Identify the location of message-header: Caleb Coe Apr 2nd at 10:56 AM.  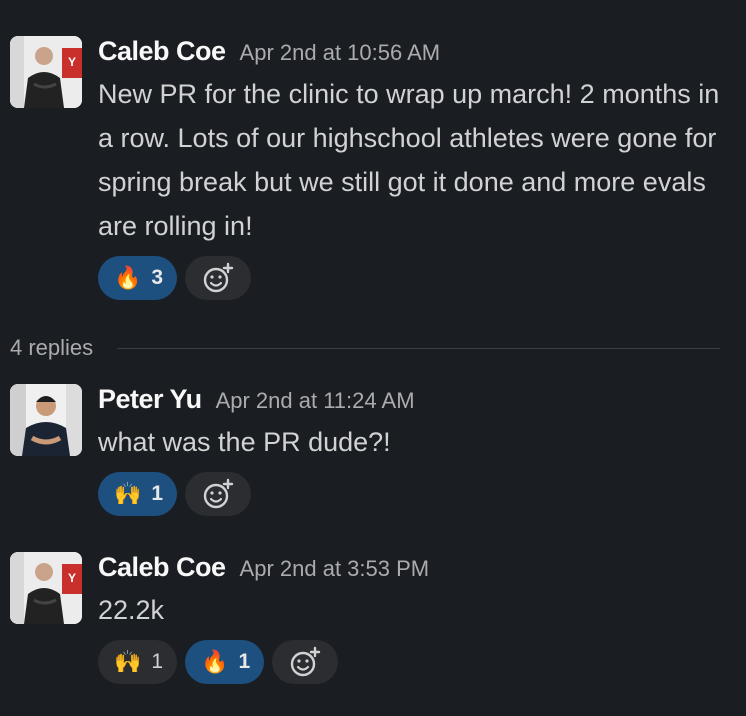
(417, 53).